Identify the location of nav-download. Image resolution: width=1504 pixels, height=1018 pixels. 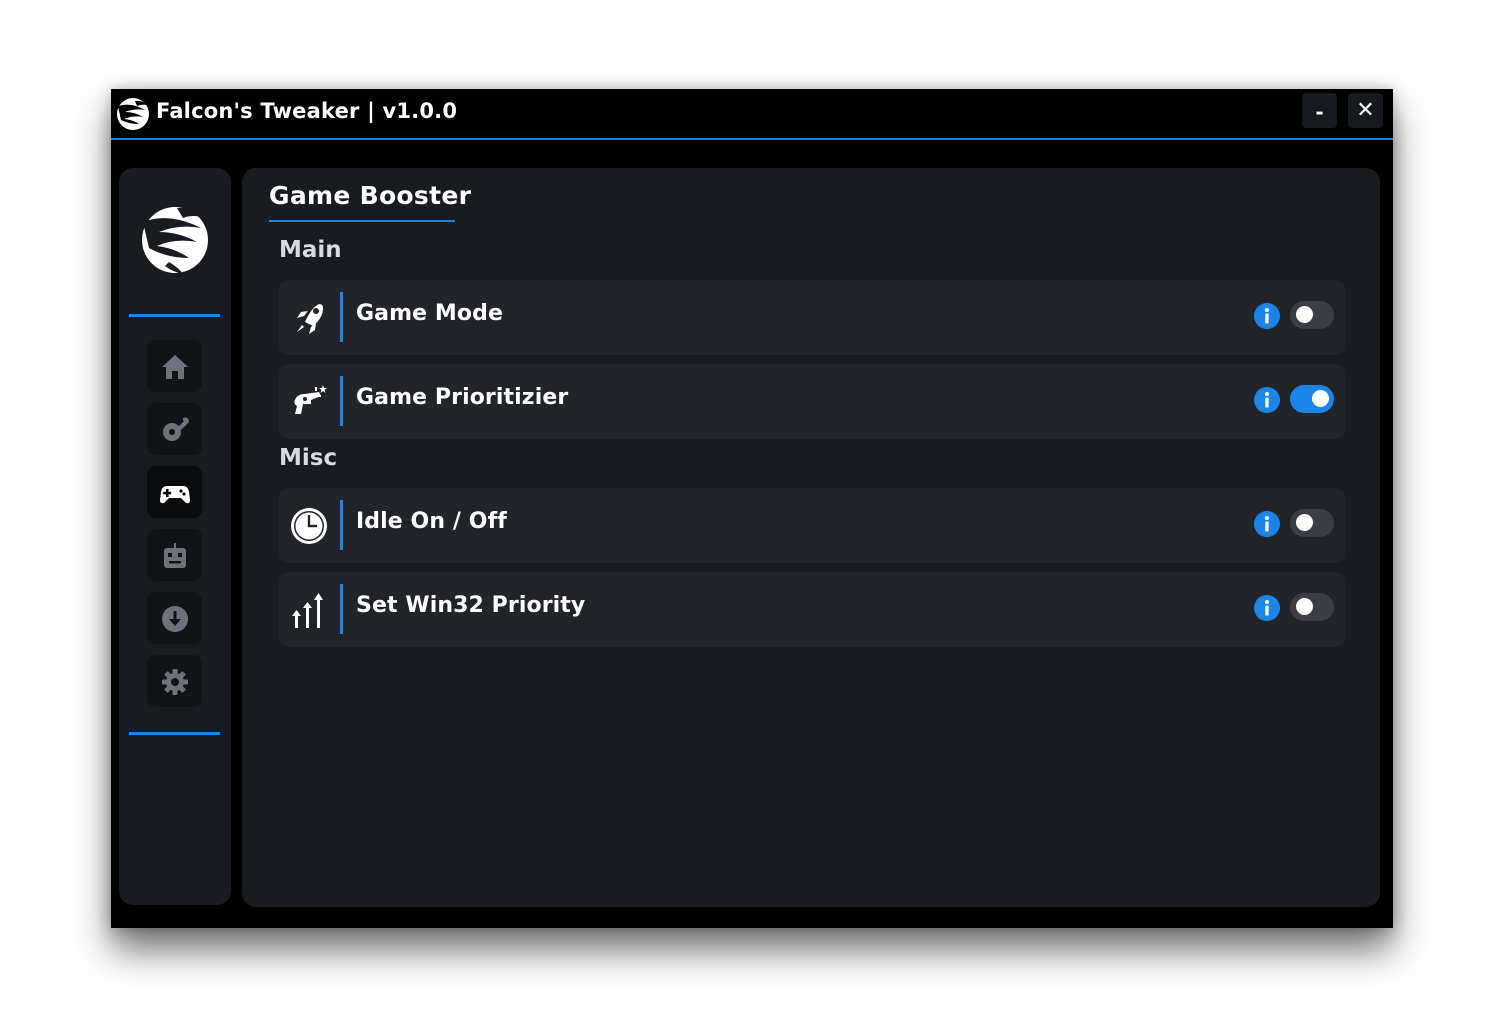
(174, 618).